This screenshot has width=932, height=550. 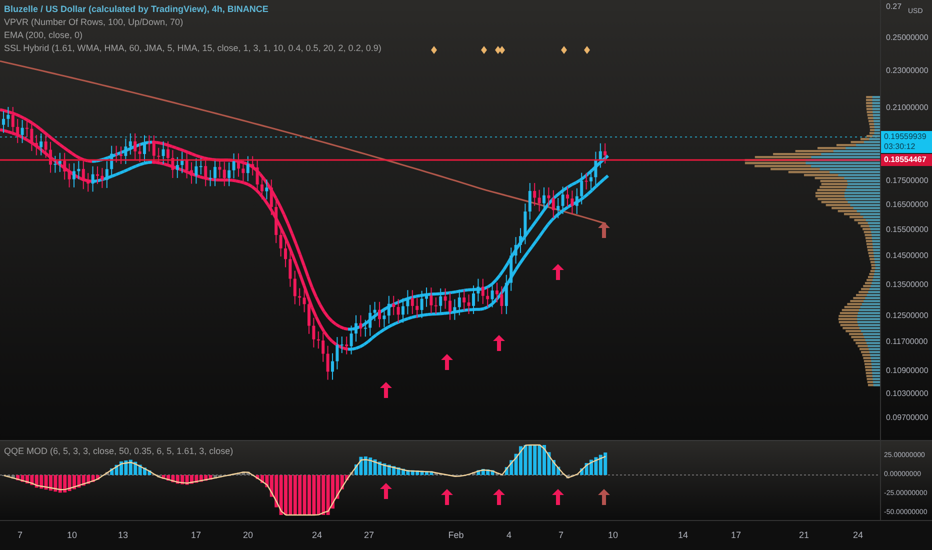 What do you see at coordinates (369, 535) in the screenshot?
I see `time-label: 27` at bounding box center [369, 535].